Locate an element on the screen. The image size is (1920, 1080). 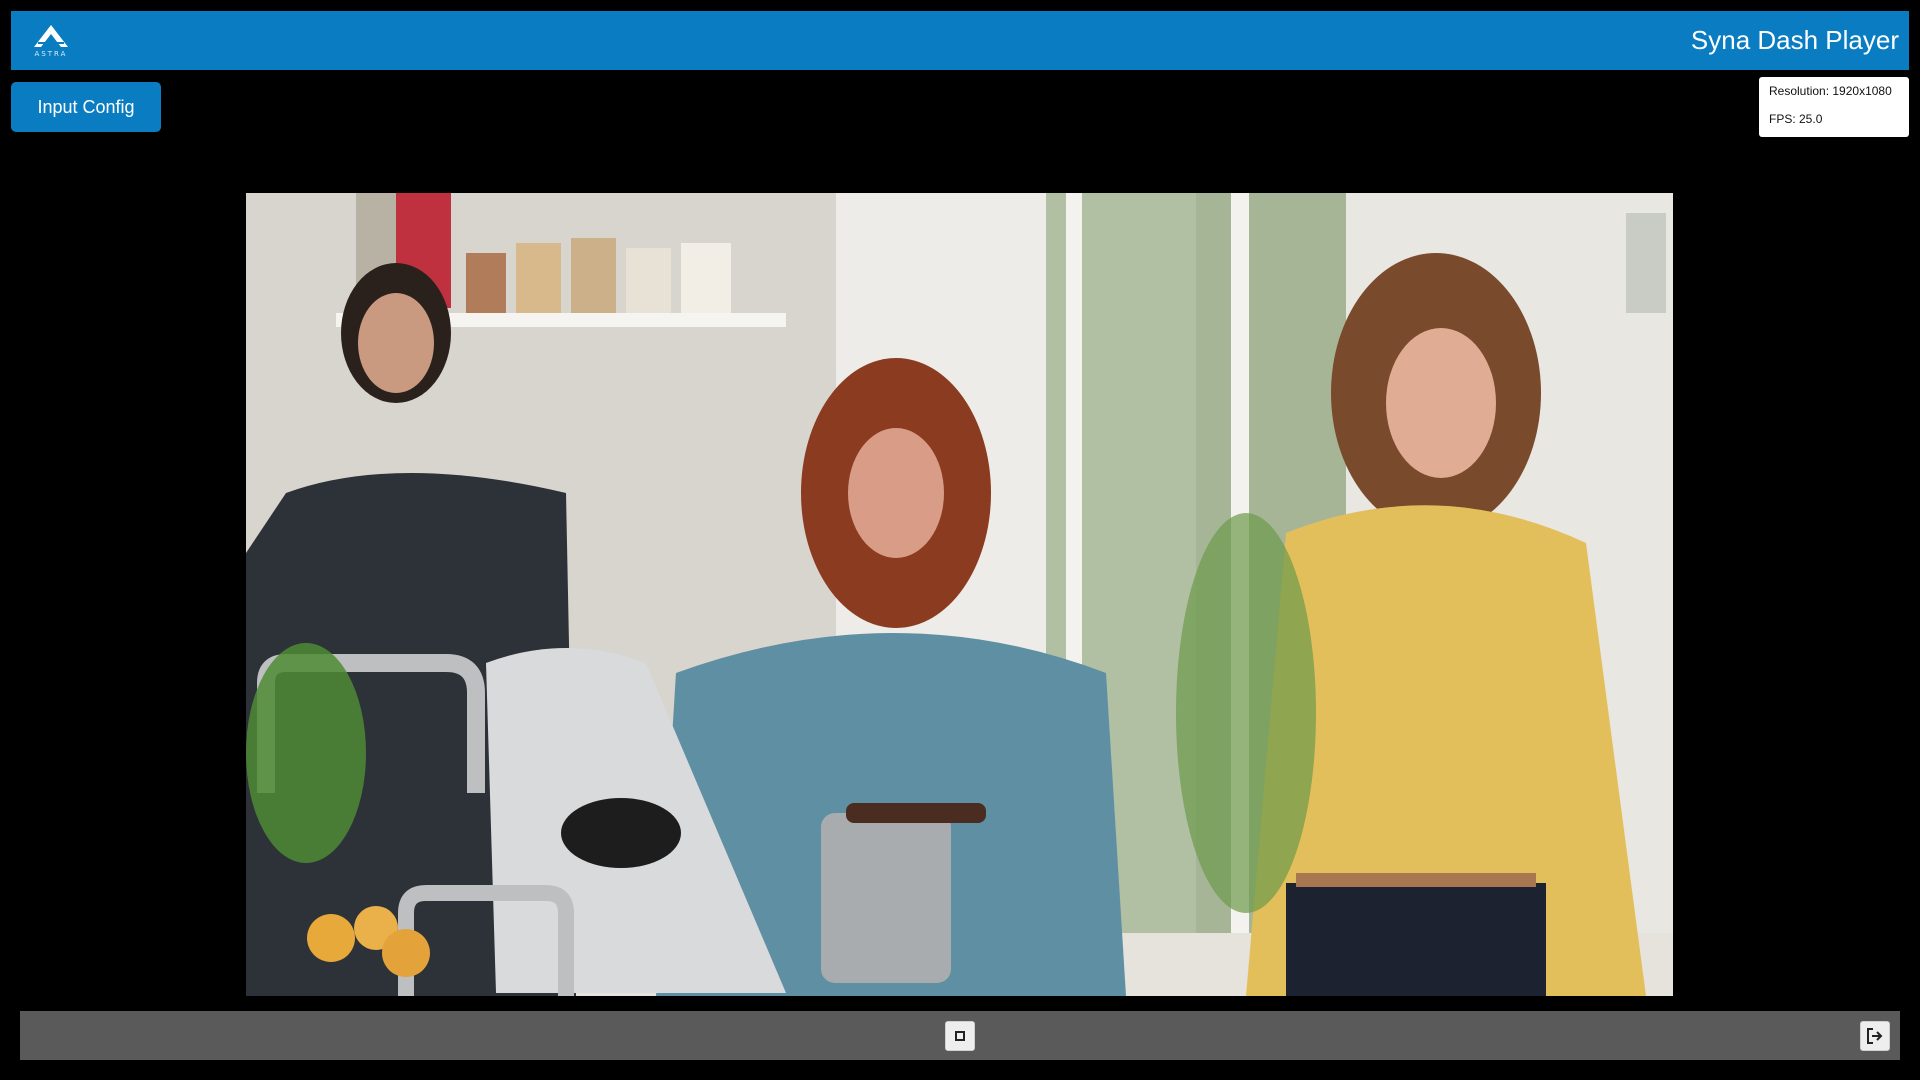
stats-overlay: Resolution: 1920x1080 FPS: 25.0 is located at coordinates (1834, 107).